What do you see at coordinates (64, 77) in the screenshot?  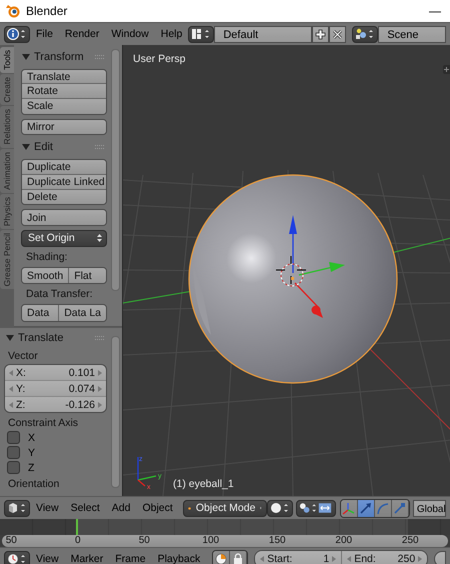 I see `tool-button: Translate` at bounding box center [64, 77].